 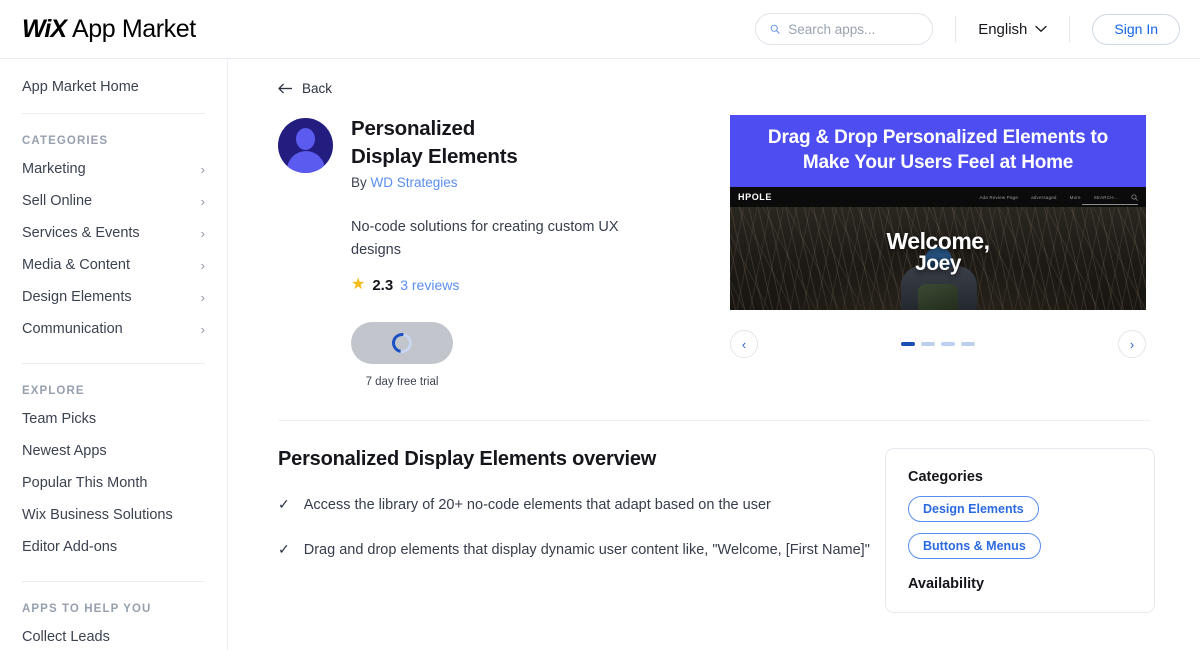 What do you see at coordinates (53, 391) in the screenshot?
I see `sidebar-section-explore-title: EXPLORE` at bounding box center [53, 391].